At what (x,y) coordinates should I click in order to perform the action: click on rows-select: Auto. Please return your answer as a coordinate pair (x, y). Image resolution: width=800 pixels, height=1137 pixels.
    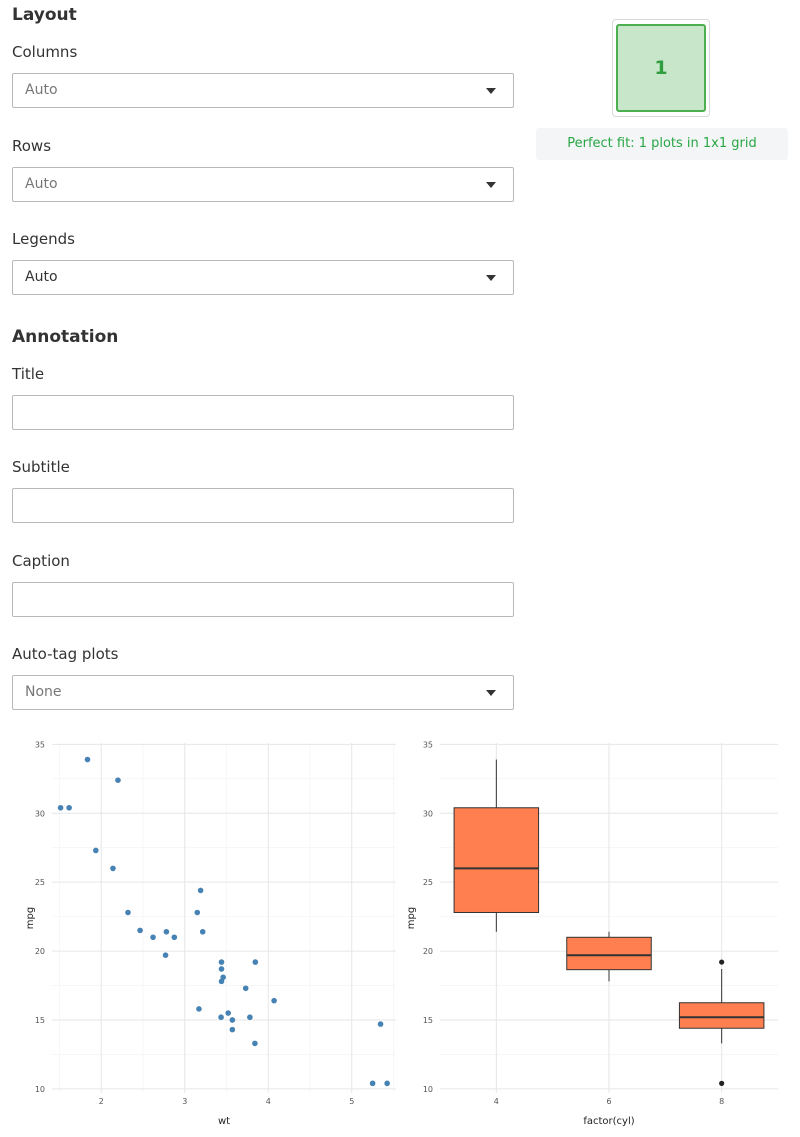
    Looking at the image, I should click on (263, 184).